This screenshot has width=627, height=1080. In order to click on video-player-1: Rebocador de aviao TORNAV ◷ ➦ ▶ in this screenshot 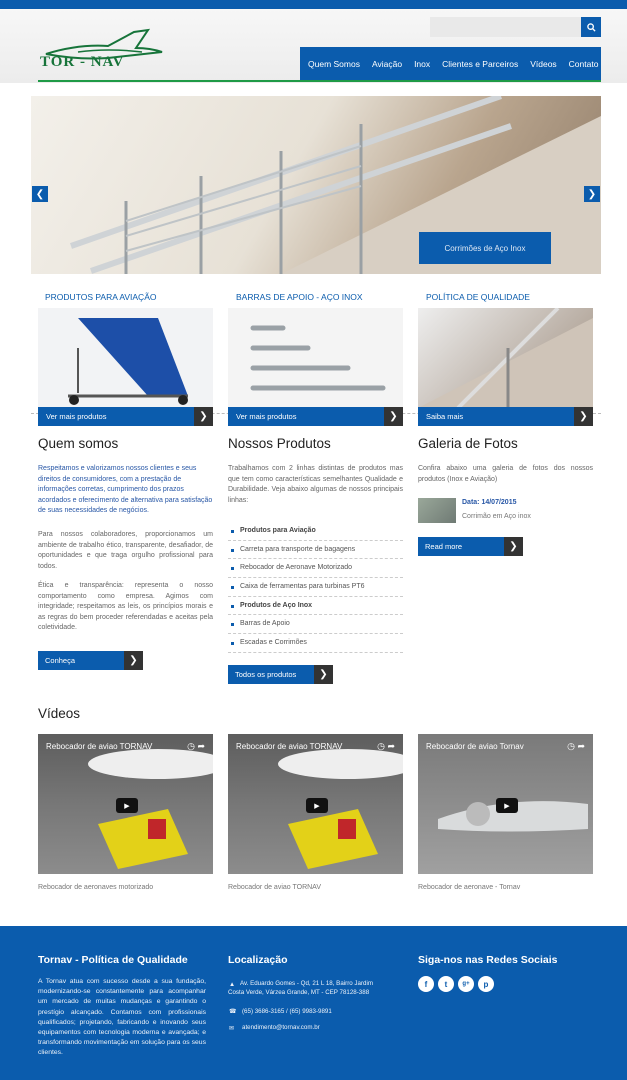, I will do `click(125, 804)`.